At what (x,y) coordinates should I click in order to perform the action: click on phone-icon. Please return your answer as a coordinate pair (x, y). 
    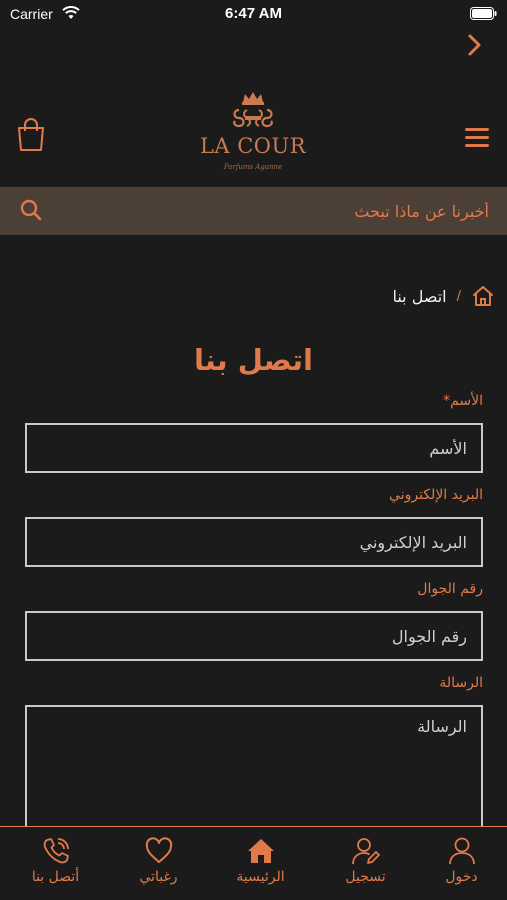
    Looking at the image, I should click on (56, 851).